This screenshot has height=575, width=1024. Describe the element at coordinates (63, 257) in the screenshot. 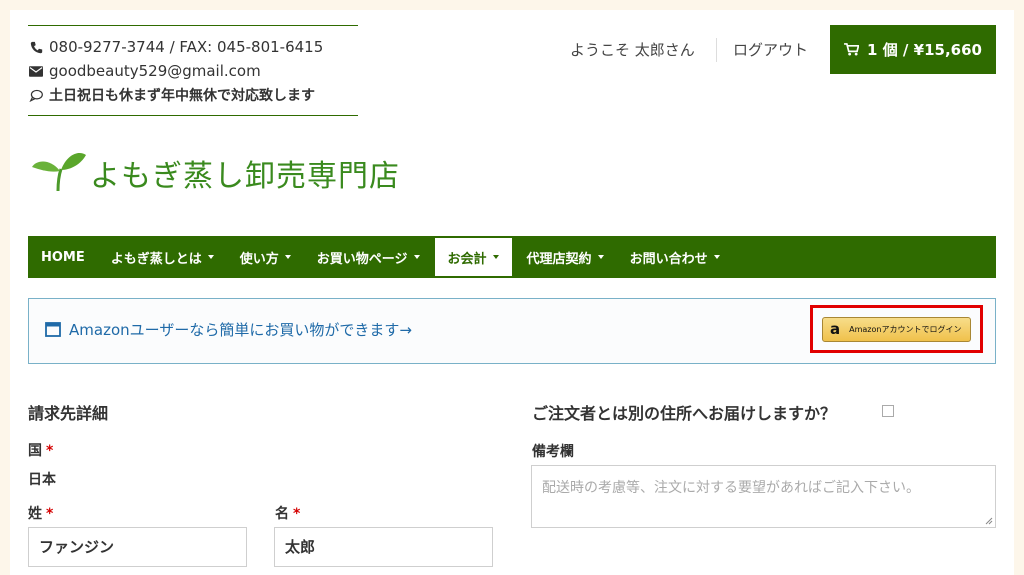

I see `nav-item-home: HOME` at that location.